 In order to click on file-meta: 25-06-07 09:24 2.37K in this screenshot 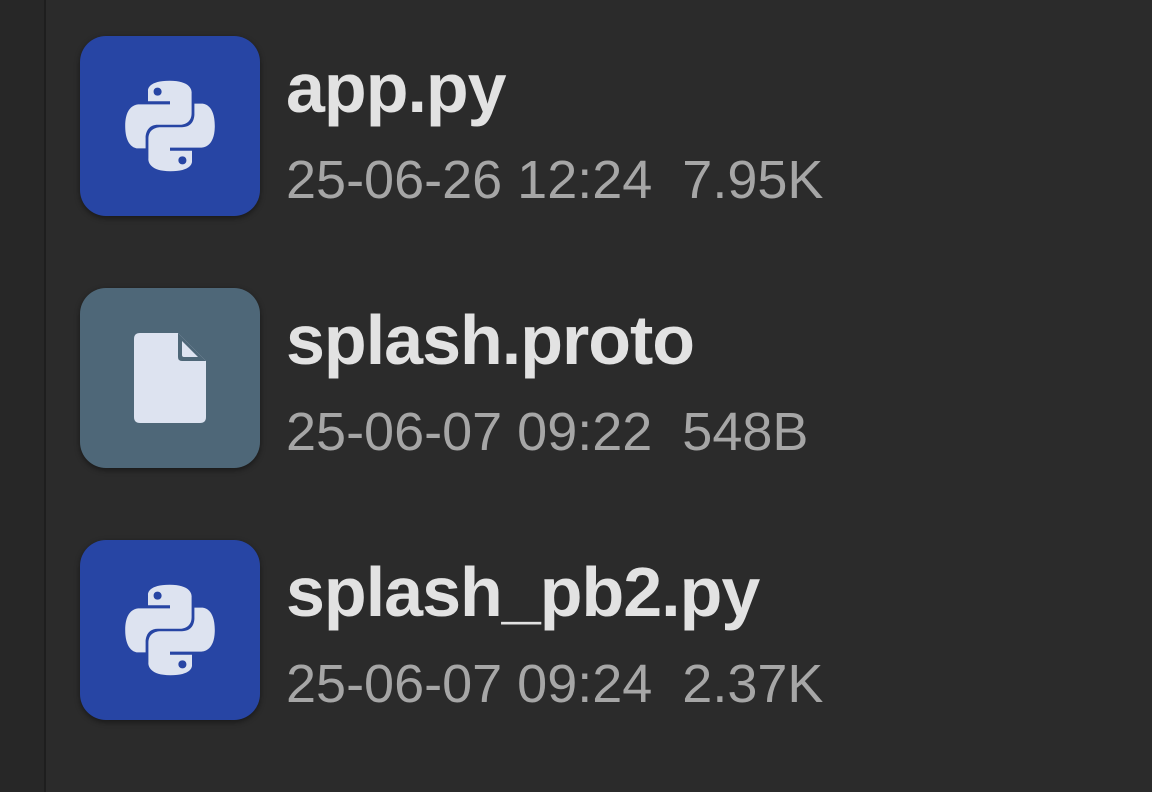, I will do `click(554, 684)`.